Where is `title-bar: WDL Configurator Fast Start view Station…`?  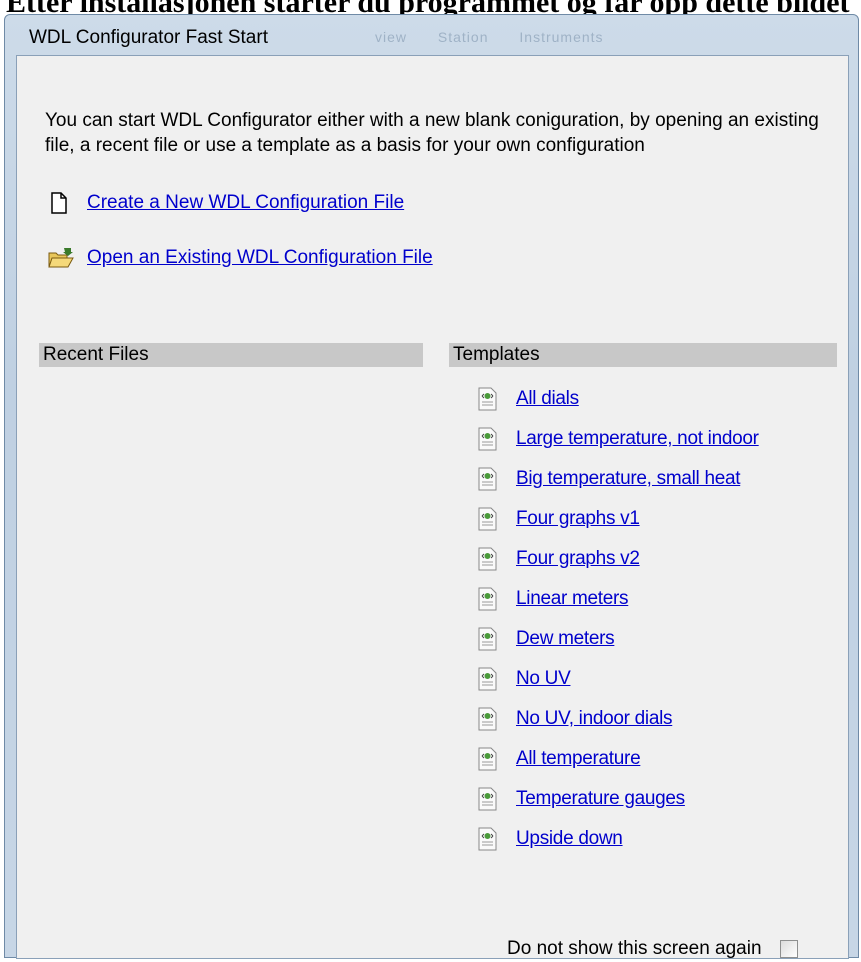
title-bar: WDL Configurator Fast Start view Station… is located at coordinates (431, 35).